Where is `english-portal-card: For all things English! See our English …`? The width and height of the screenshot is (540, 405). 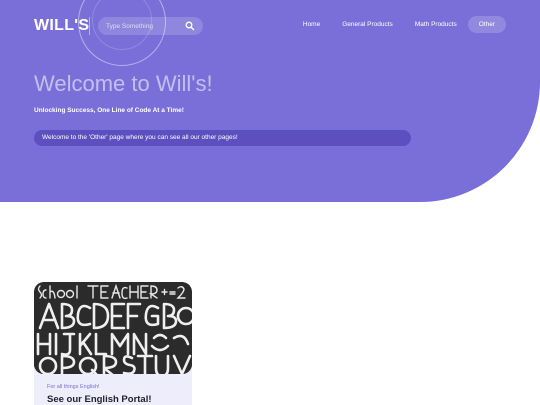
english-portal-card: For all things English! See our English … is located at coordinates (113, 343).